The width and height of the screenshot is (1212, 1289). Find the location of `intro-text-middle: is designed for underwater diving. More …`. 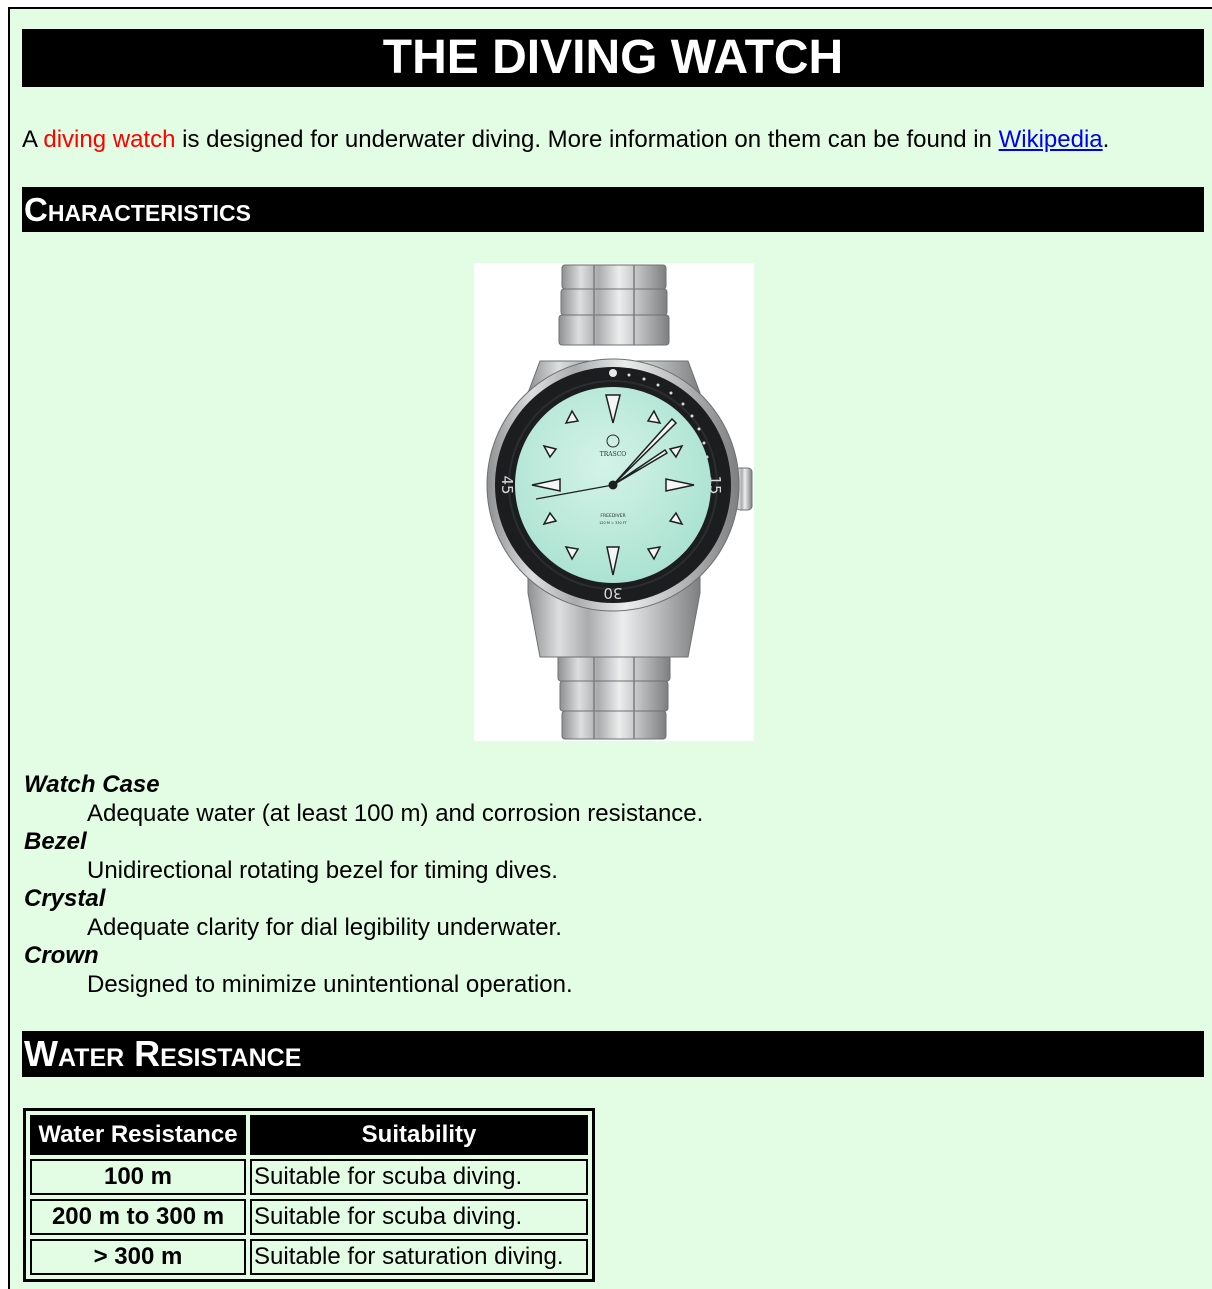

intro-text-middle: is designed for underwater diving. More … is located at coordinates (587, 139).